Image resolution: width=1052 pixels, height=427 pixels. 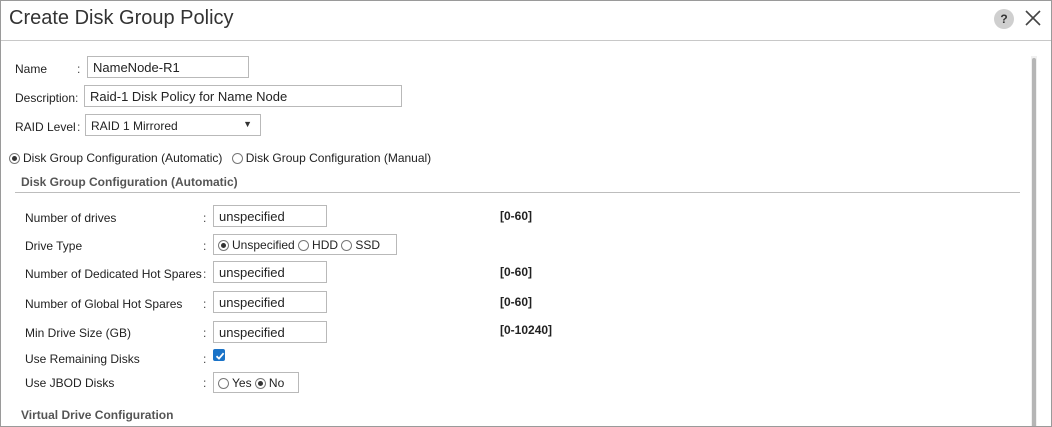 What do you see at coordinates (14, 158) in the screenshot?
I see `radio-automatic-icon` at bounding box center [14, 158].